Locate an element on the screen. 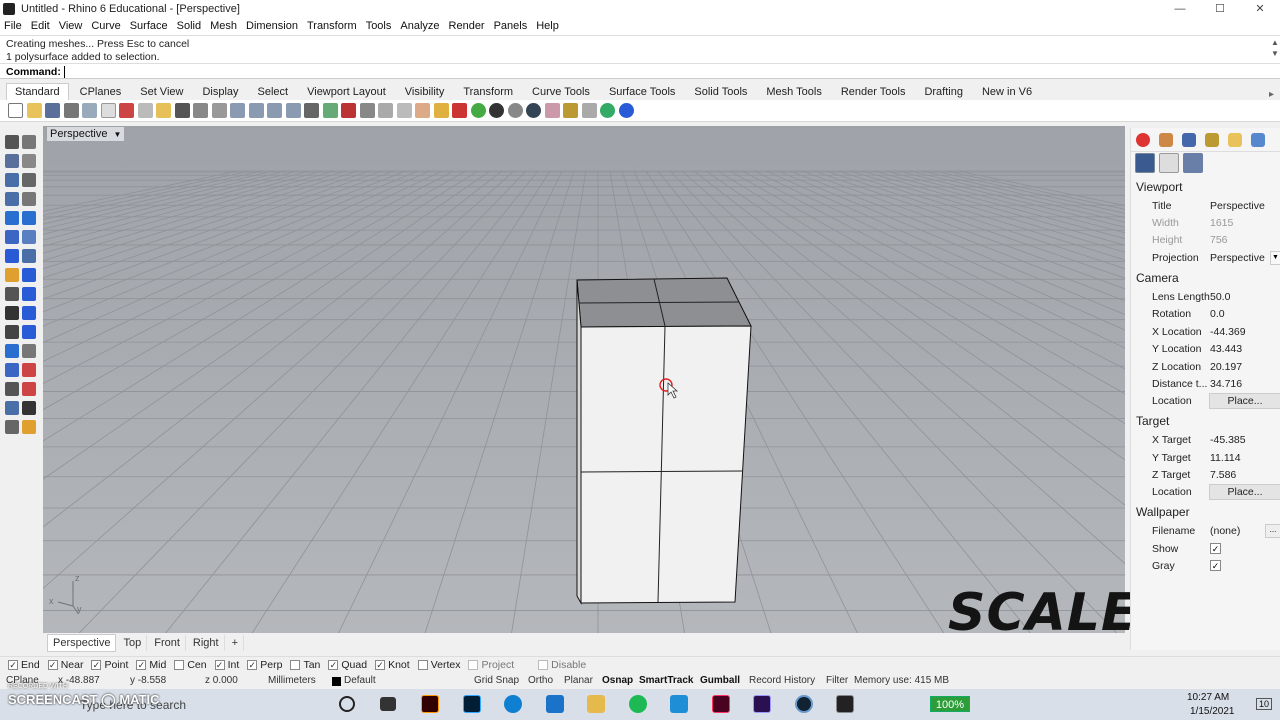  notification-center-icon: 10 is located at coordinates (1264, 704).